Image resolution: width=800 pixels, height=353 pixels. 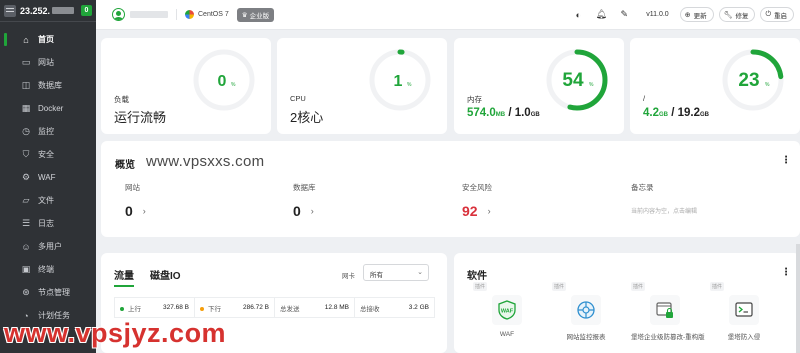 I want to click on total-sent-stat: 总发送 12.8 MB, so click(x=314, y=307).